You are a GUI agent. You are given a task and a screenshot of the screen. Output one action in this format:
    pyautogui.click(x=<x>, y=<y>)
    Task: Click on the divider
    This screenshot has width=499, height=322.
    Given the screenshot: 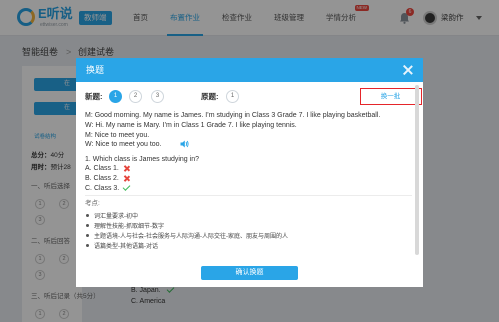 What is the action you would take?
    pyautogui.click(x=248, y=195)
    